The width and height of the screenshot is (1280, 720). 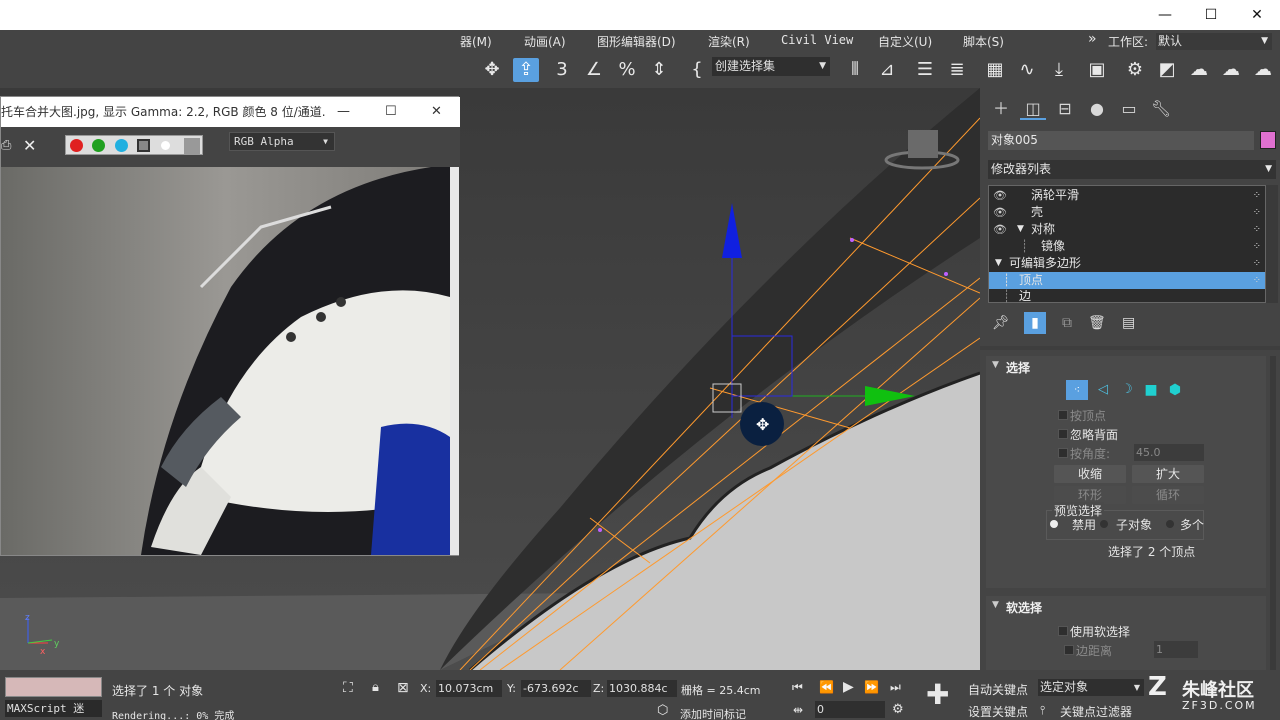 What do you see at coordinates (1104, 524) in the screenshot?
I see `preview-subobject-radio` at bounding box center [1104, 524].